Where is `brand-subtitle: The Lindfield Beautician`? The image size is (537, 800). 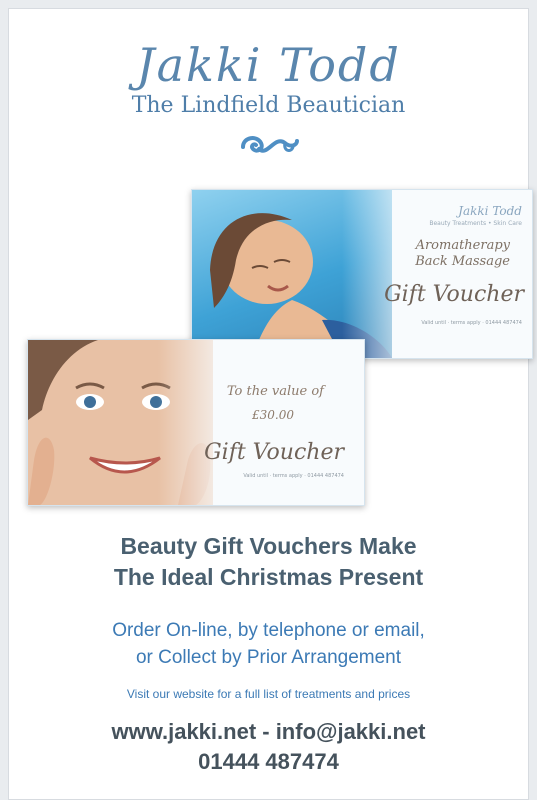 brand-subtitle: The Lindfield Beautician is located at coordinates (268, 105).